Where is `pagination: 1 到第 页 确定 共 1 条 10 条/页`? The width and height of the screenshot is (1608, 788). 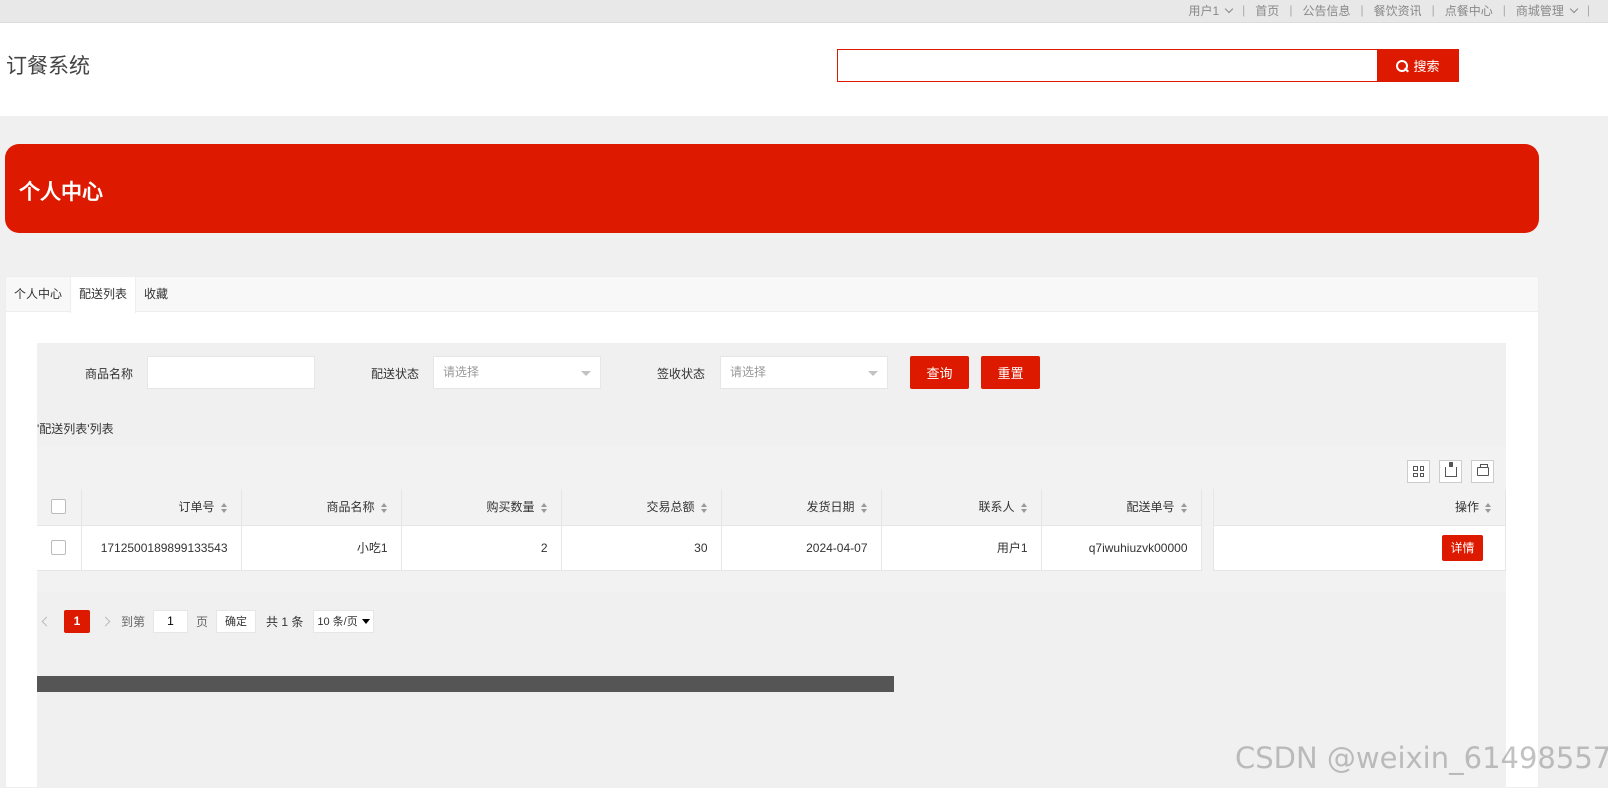 pagination: 1 到第 页 确定 共 1 条 10 条/页 is located at coordinates (205, 621).